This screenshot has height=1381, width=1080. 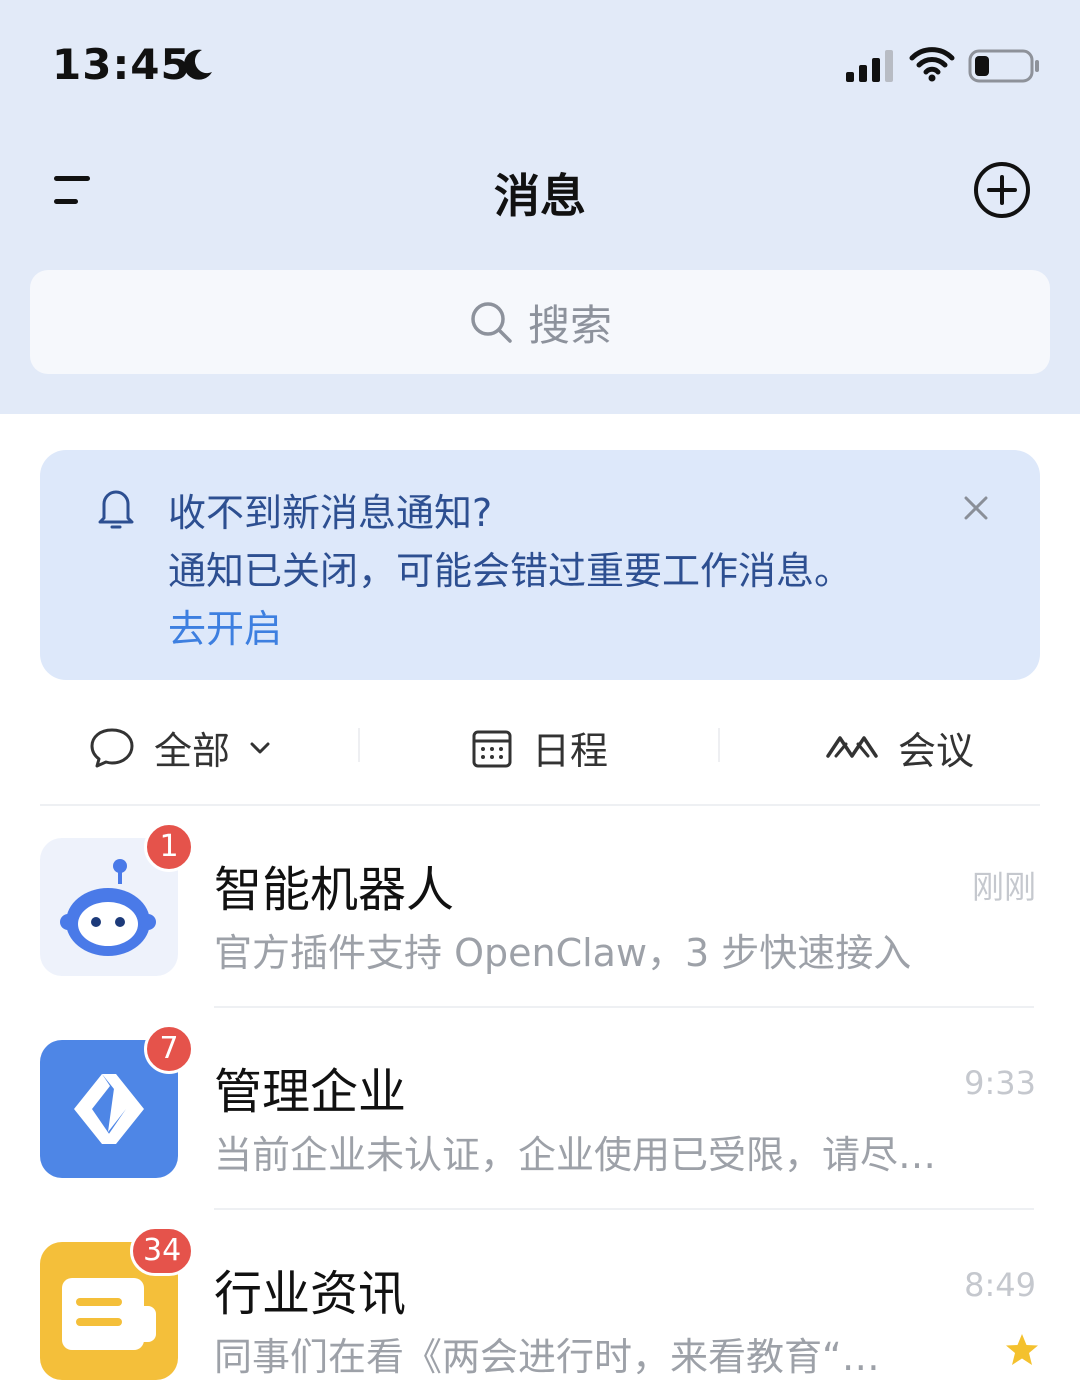 I want to click on status-time: 13:45, so click(x=121, y=64).